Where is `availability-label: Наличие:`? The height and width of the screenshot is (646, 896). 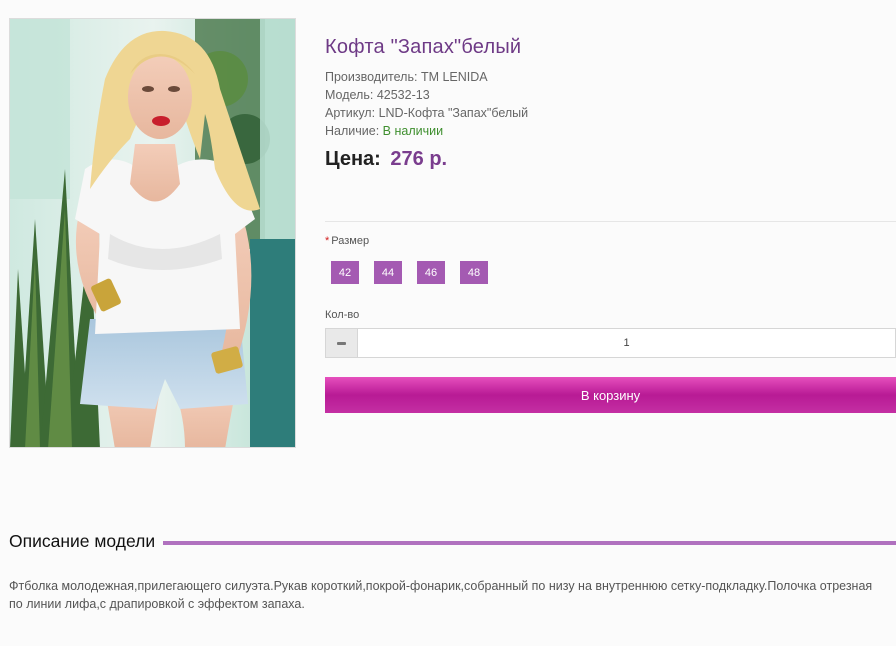 availability-label: Наличие: is located at coordinates (352, 131).